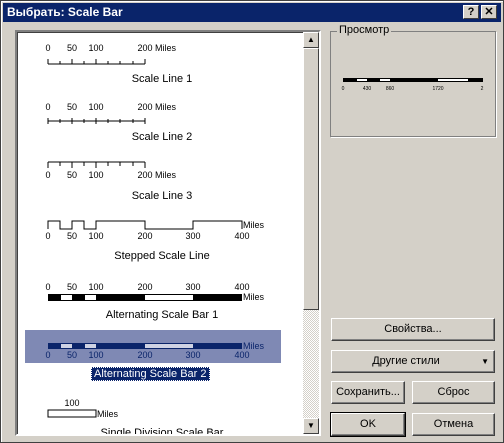 The image size is (504, 443). I want to click on close-button: ✕, so click(489, 12).